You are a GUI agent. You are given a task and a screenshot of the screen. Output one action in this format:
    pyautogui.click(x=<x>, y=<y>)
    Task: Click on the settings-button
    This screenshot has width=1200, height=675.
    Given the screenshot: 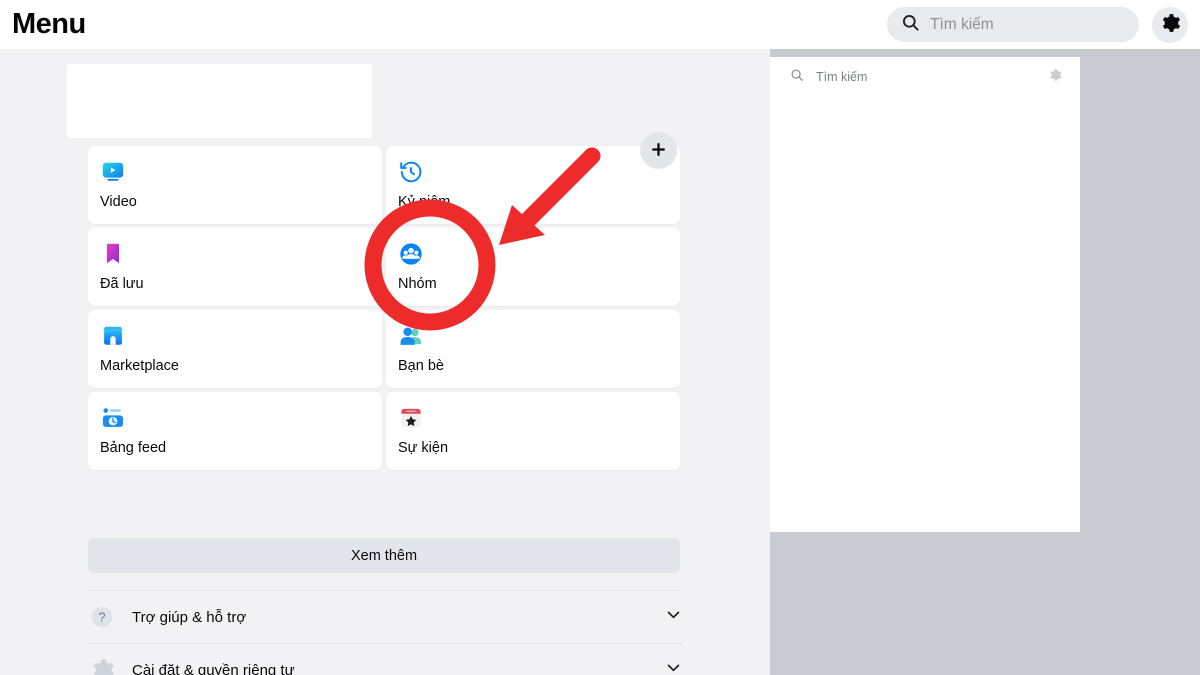 What is the action you would take?
    pyautogui.click(x=1170, y=24)
    